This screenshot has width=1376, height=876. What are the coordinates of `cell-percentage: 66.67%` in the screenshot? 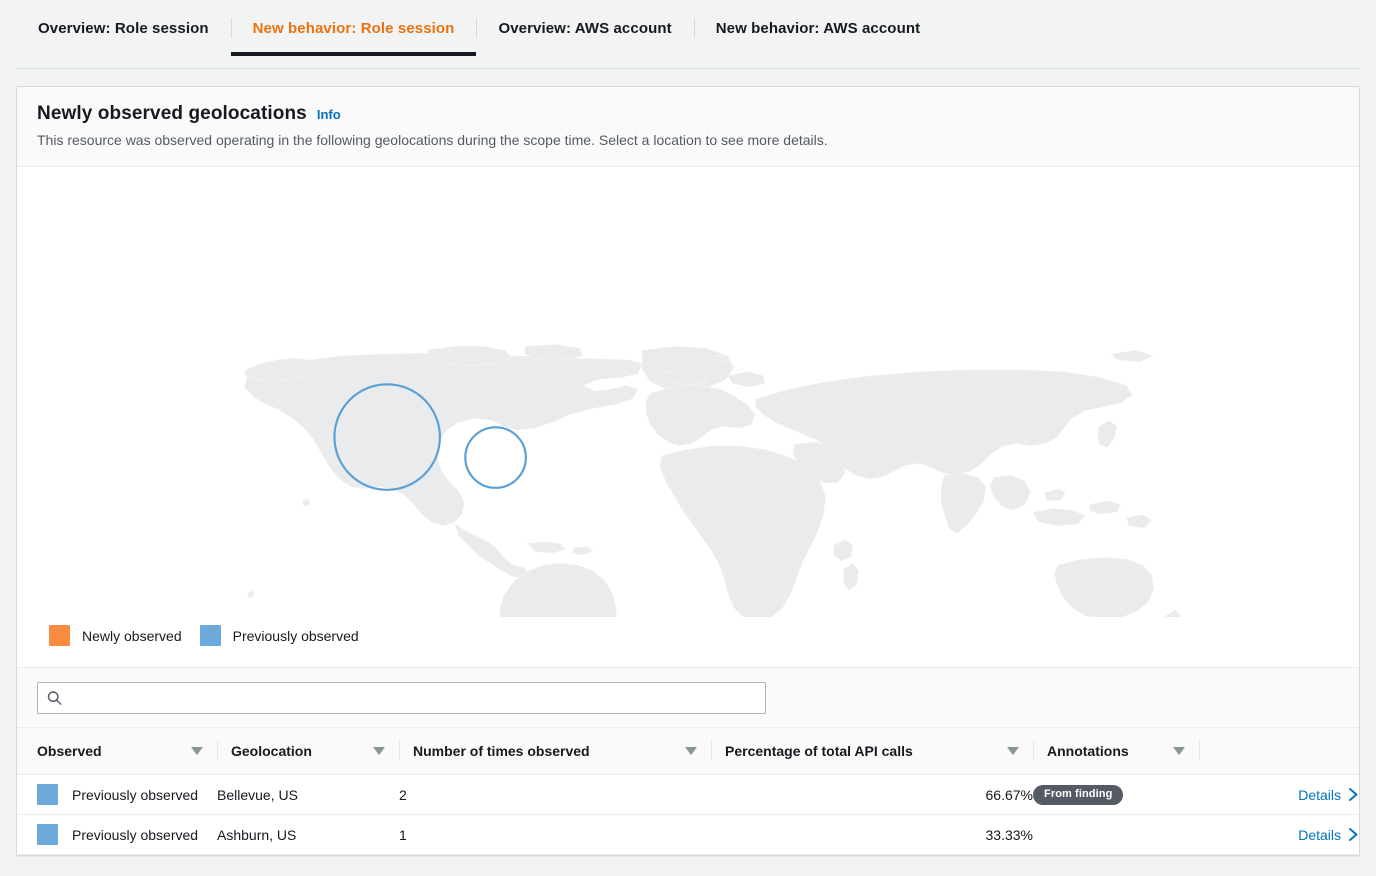 It's located at (872, 795).